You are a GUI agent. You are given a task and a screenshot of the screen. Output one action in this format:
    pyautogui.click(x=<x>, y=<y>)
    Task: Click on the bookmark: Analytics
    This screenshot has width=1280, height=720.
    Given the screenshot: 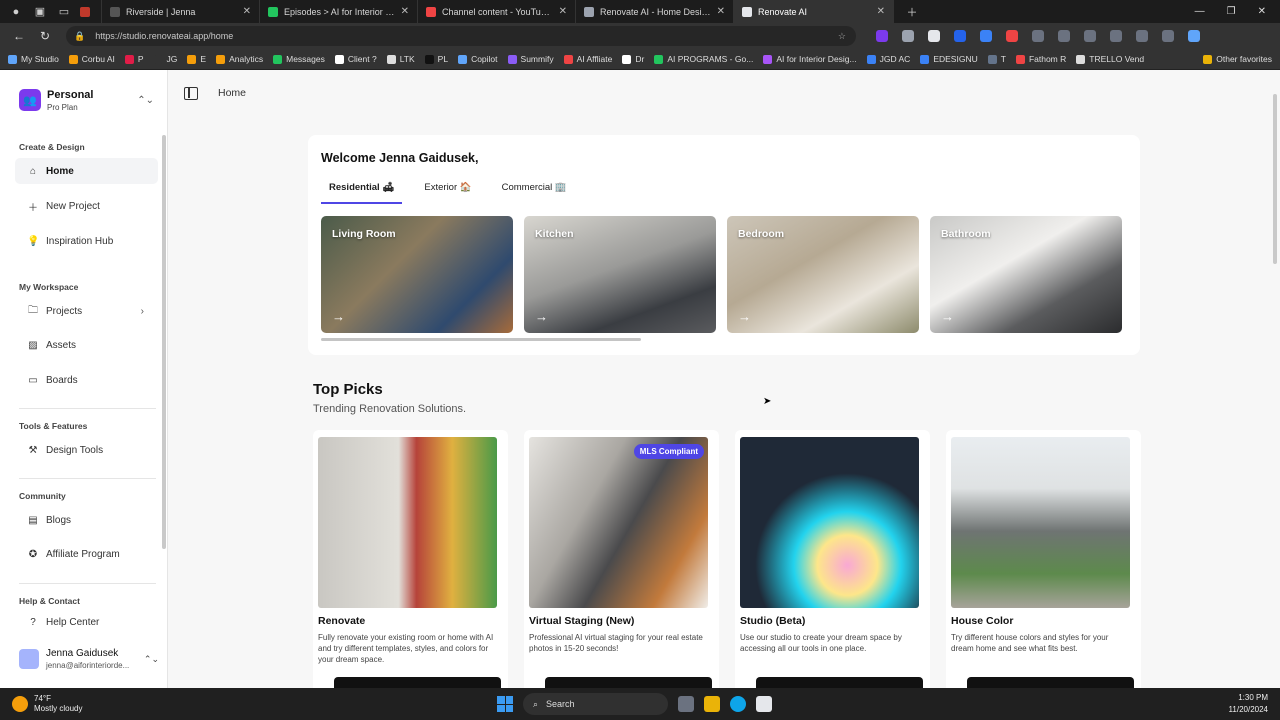 What is the action you would take?
    pyautogui.click(x=239, y=59)
    